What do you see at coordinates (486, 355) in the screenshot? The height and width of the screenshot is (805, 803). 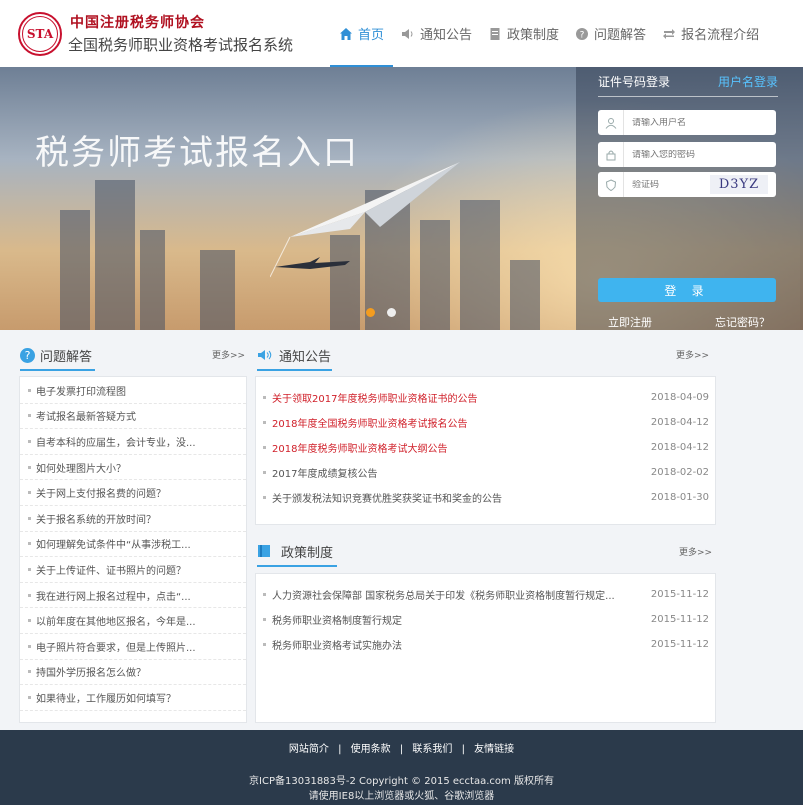 I see `notices-header: 通知公告` at bounding box center [486, 355].